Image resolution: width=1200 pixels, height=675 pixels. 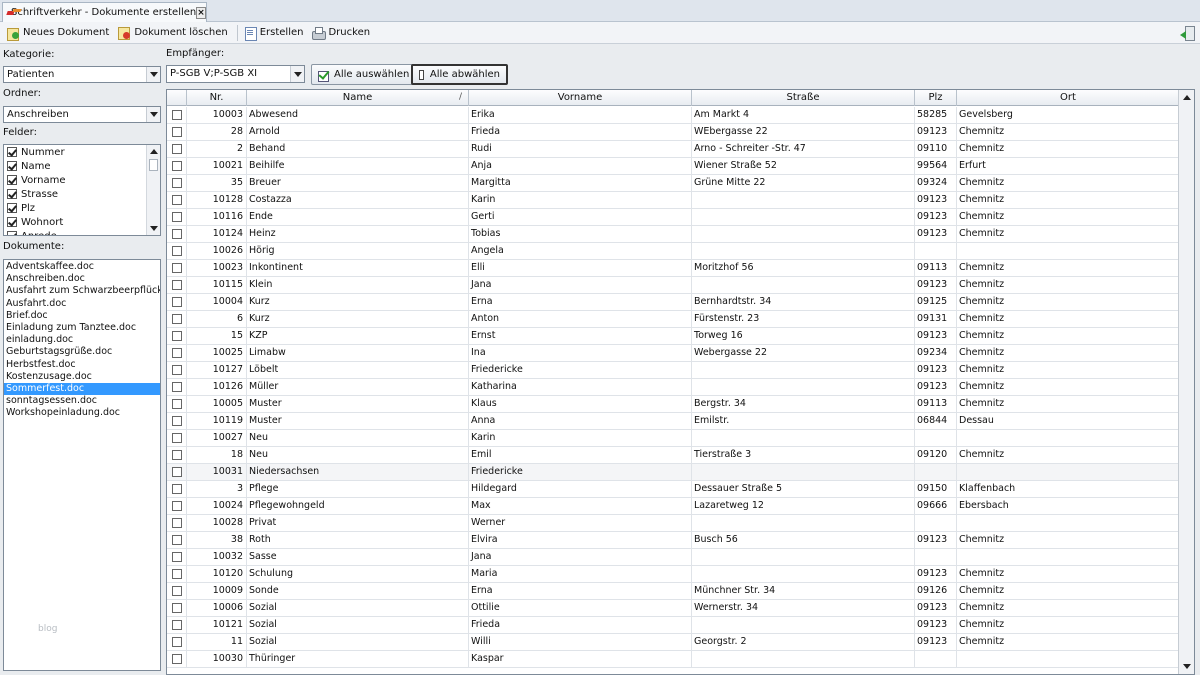 I want to click on fields-scrollbar, so click(x=153, y=190).